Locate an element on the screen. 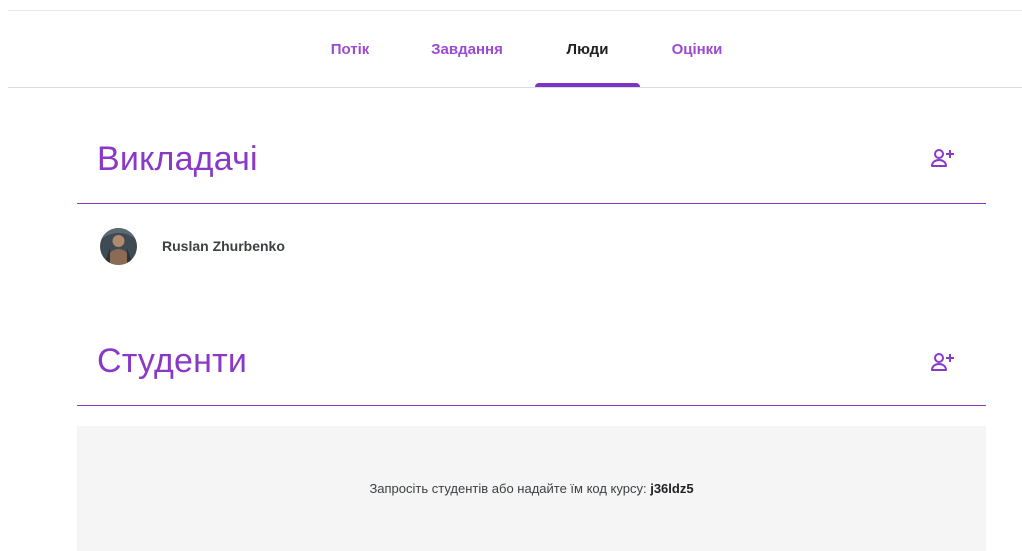 The height and width of the screenshot is (551, 1022). avatar is located at coordinates (118, 246).